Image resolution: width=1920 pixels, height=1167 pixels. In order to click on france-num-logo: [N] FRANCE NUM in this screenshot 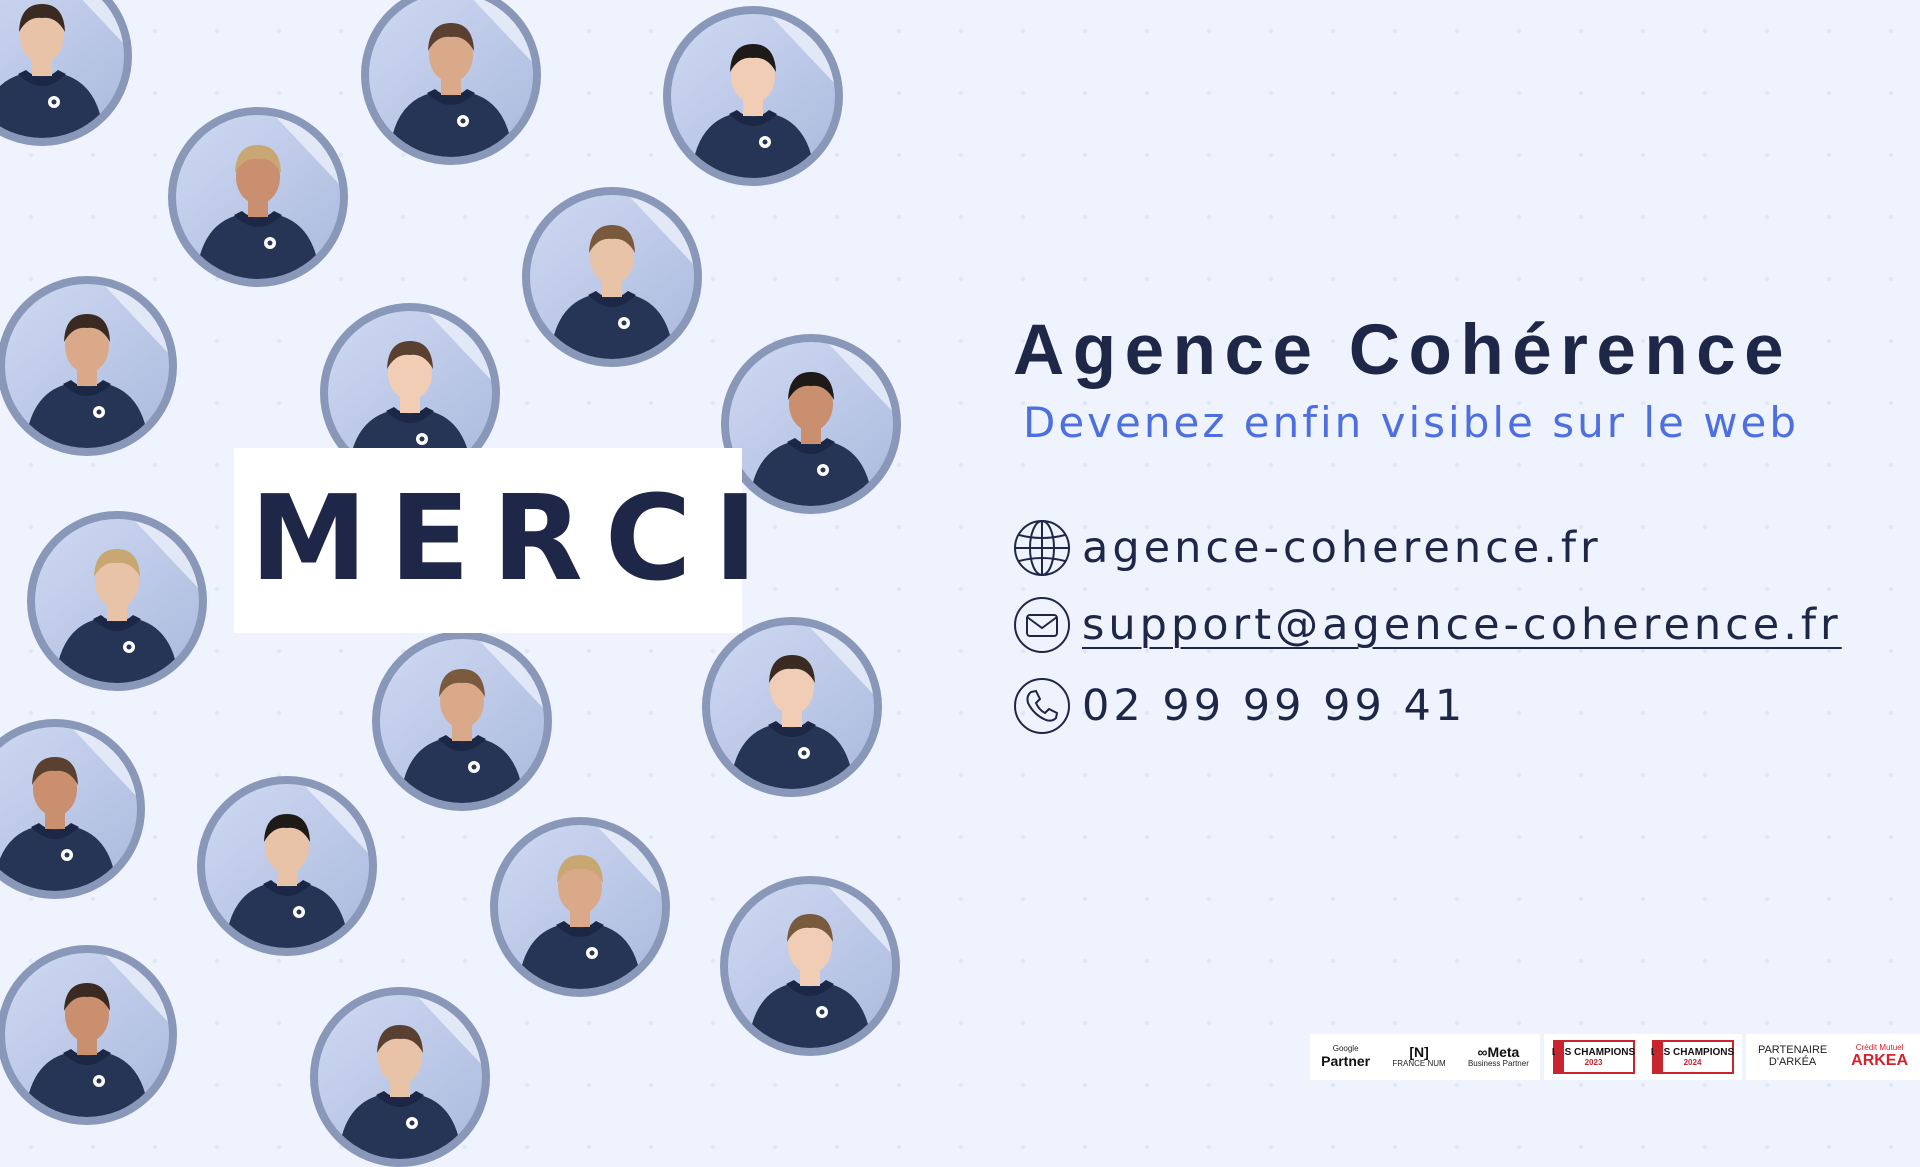, I will do `click(1419, 1056)`.